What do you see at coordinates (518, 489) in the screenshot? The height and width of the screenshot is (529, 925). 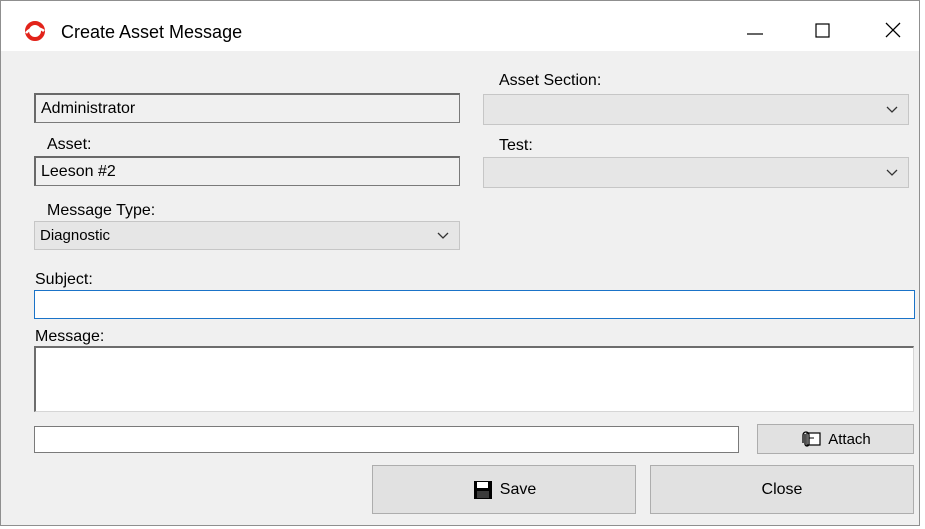 I see `save-label: Save` at bounding box center [518, 489].